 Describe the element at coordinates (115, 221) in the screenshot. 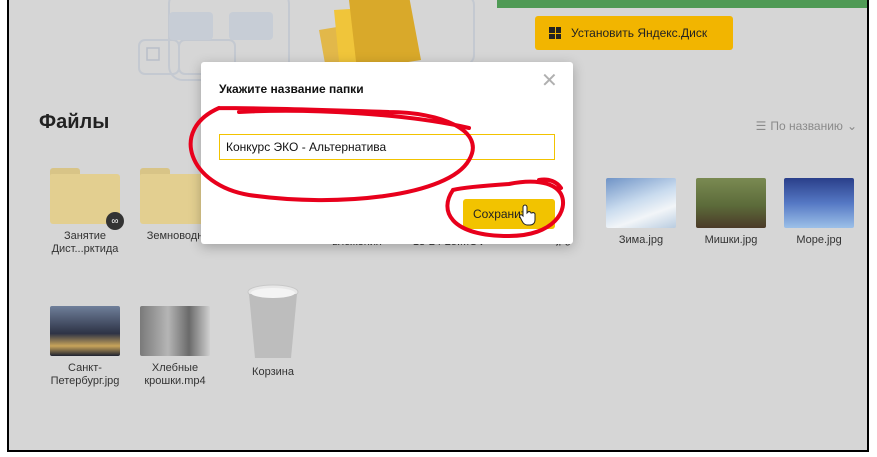

I see `link-icon: ∞` at that location.